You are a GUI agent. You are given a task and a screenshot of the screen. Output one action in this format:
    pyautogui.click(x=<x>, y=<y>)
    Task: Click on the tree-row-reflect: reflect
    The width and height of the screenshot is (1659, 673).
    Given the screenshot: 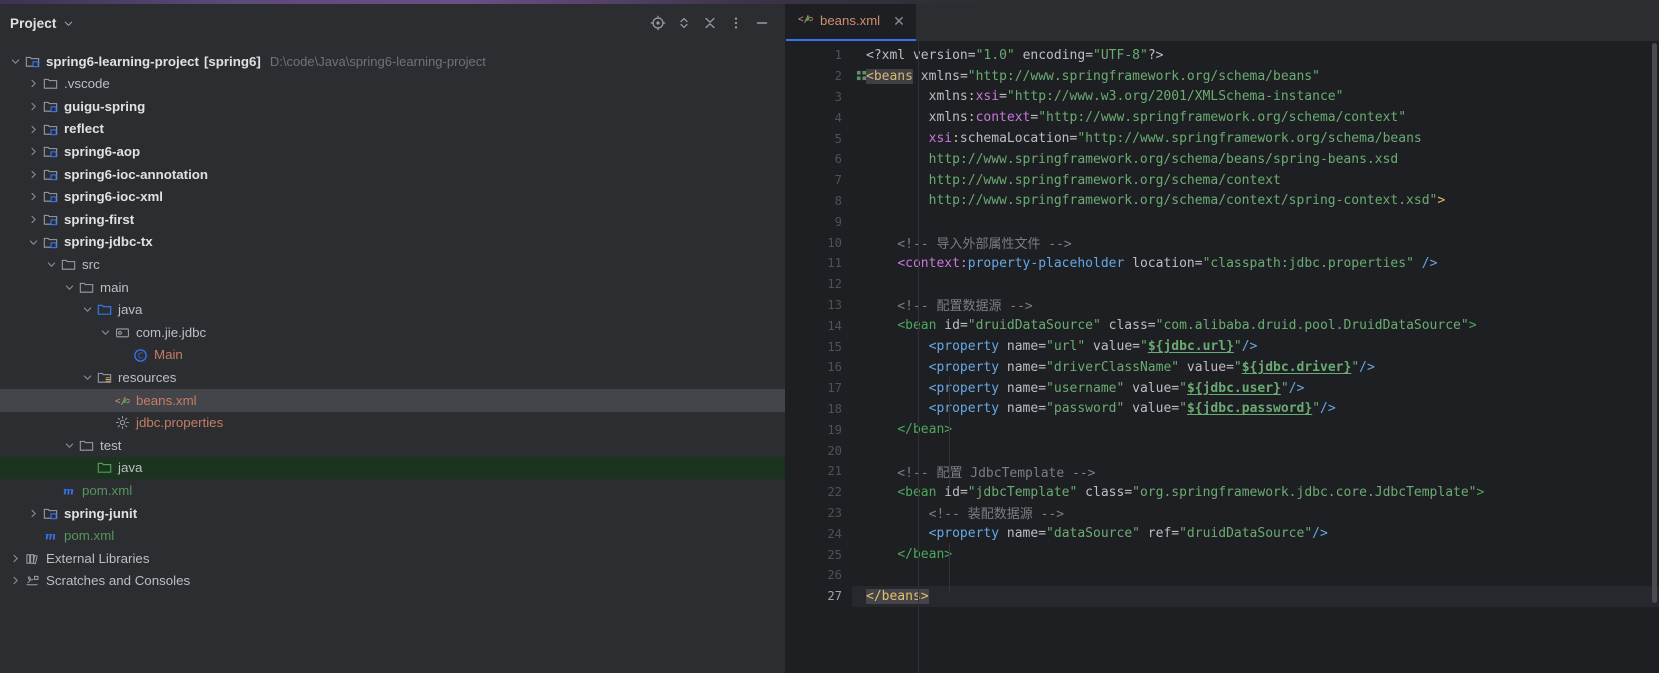 What is the action you would take?
    pyautogui.click(x=392, y=129)
    